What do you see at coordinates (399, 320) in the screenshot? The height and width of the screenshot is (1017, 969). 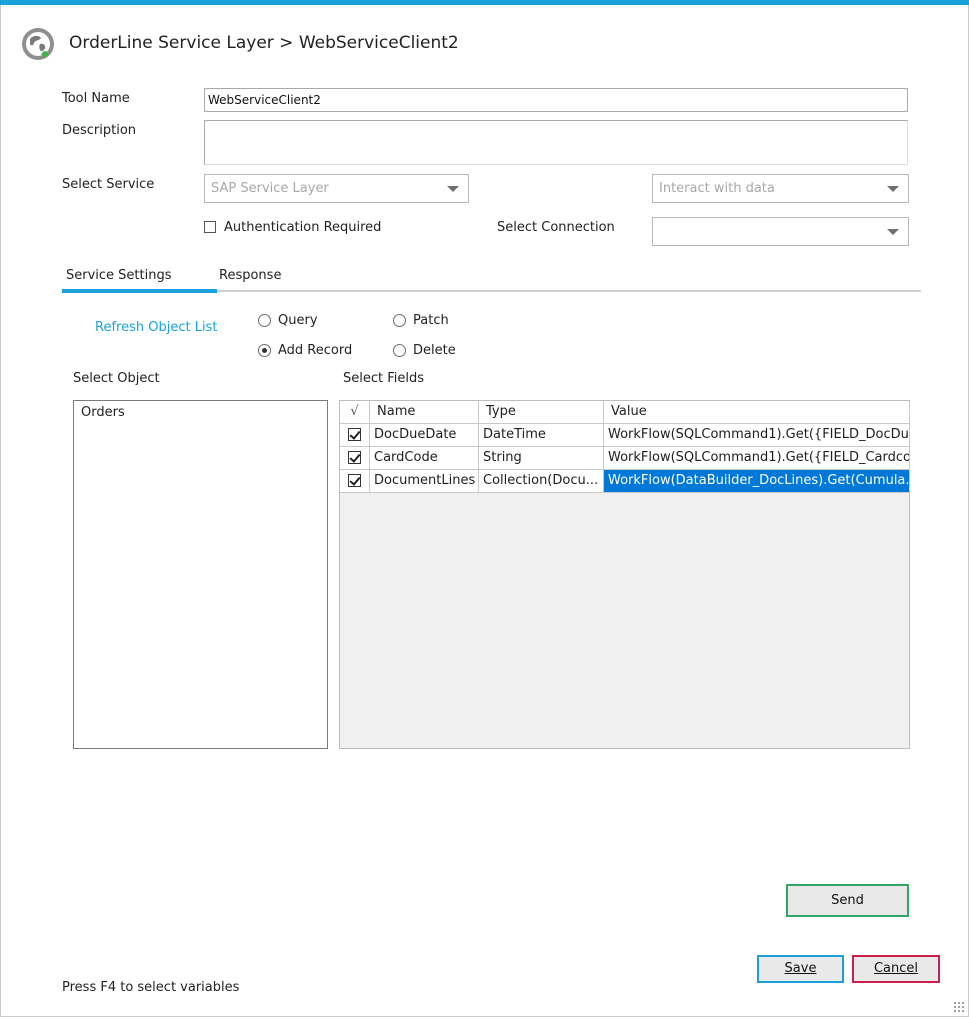 I see `radio-patch` at bounding box center [399, 320].